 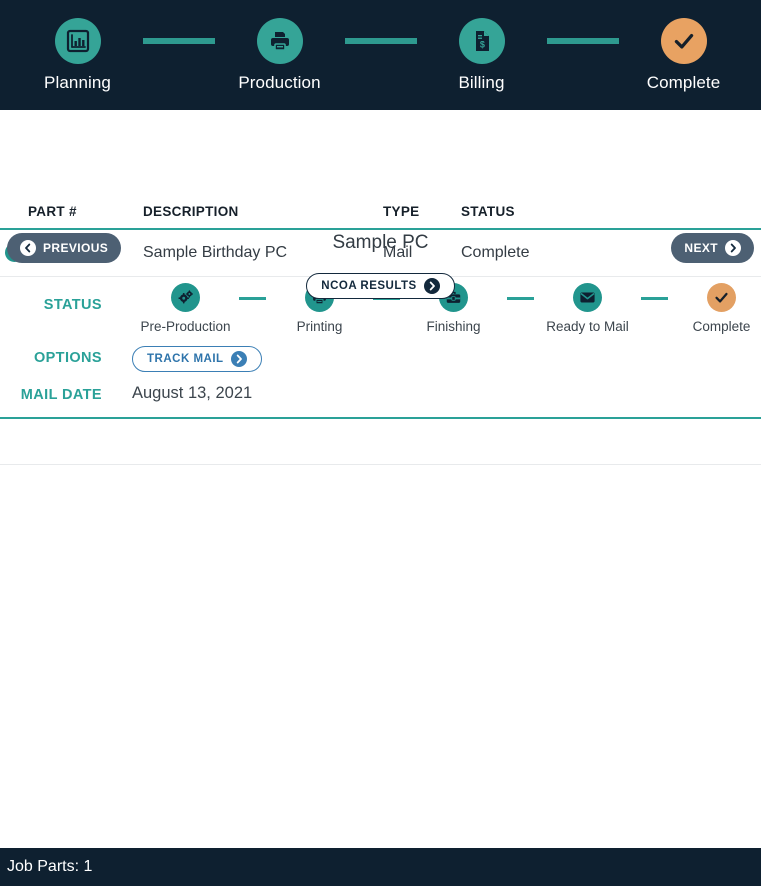 I want to click on next-button-label: NEXT, so click(x=701, y=248).